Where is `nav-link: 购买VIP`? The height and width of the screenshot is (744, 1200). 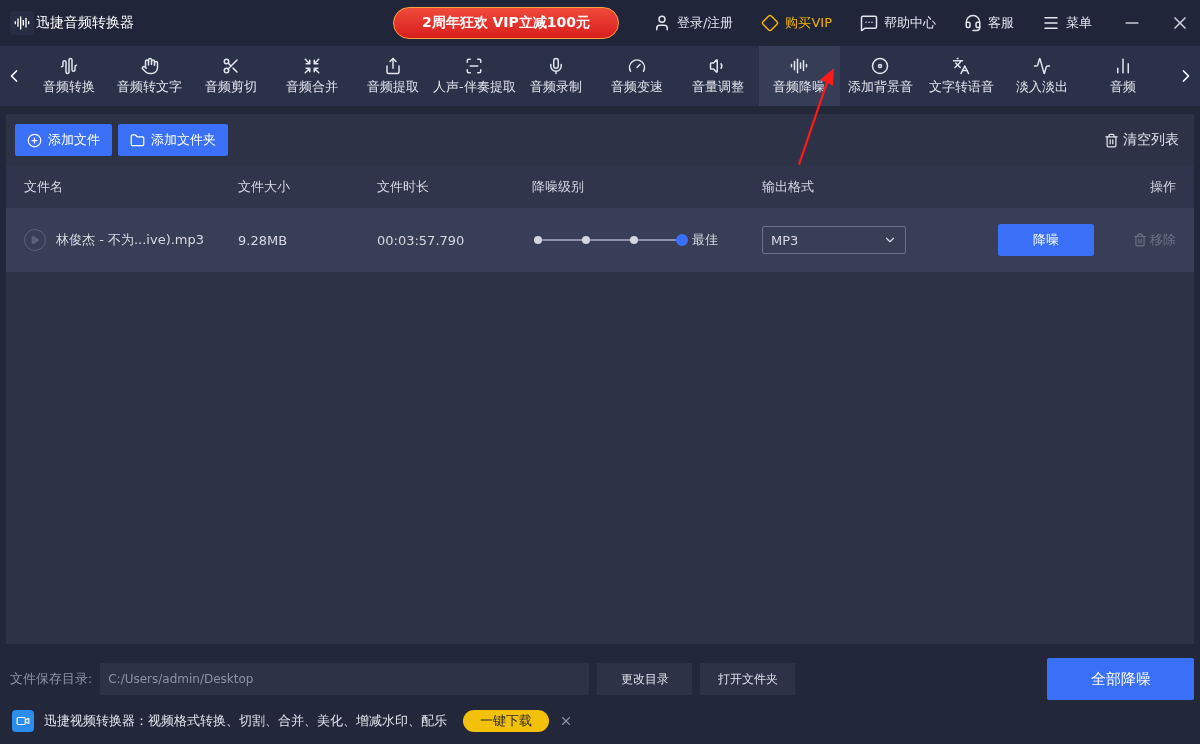 nav-link: 购买VIP is located at coordinates (796, 23).